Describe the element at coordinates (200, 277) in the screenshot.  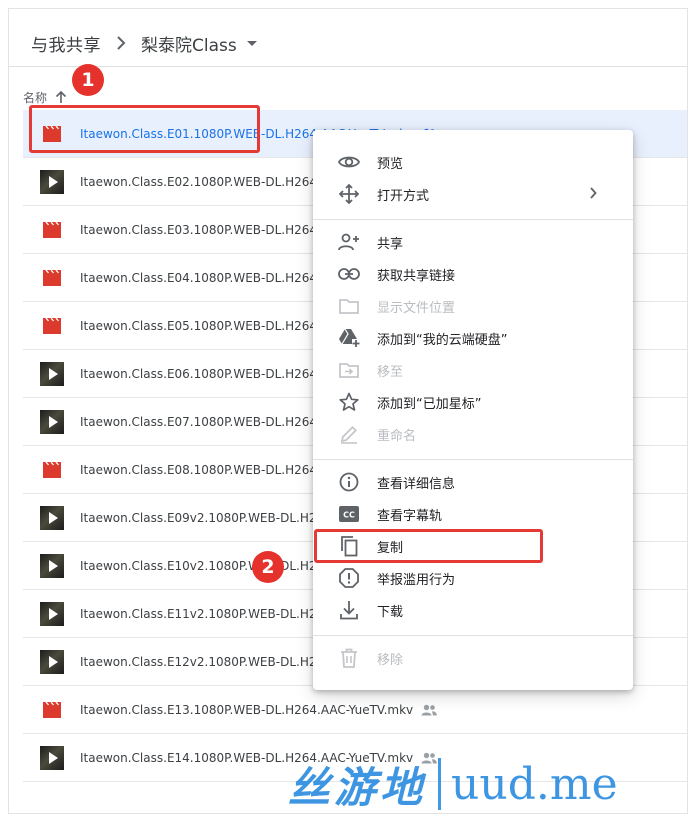
I see `file-name: Itaewon.Class.E04.1080P.WEB-DL.H264.` at that location.